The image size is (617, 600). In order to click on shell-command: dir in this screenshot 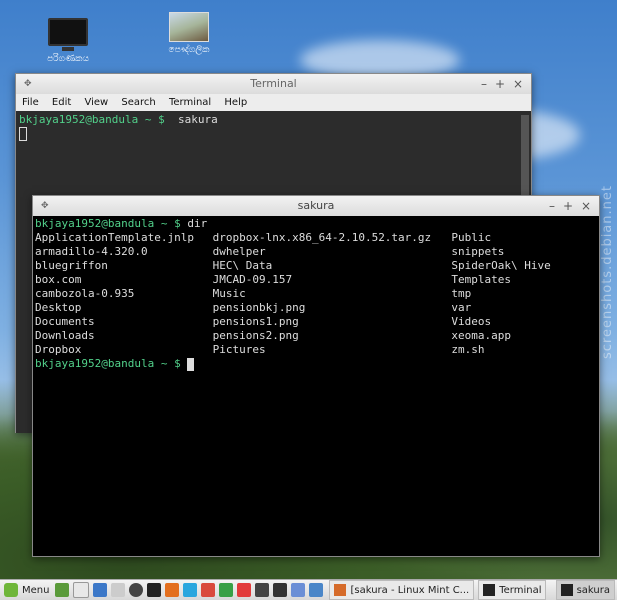, I will do `click(197, 223)`.